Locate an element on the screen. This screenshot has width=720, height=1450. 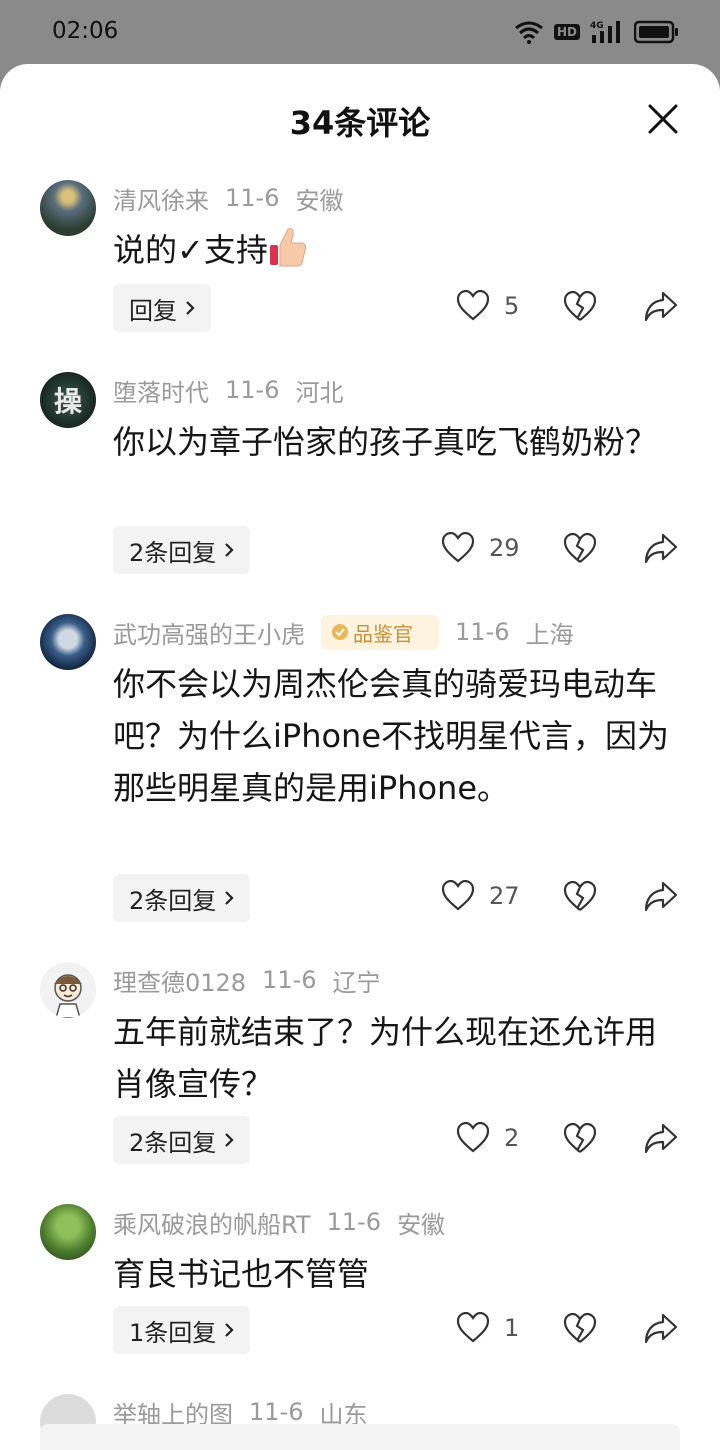
avatar: 操 is located at coordinates (68, 400).